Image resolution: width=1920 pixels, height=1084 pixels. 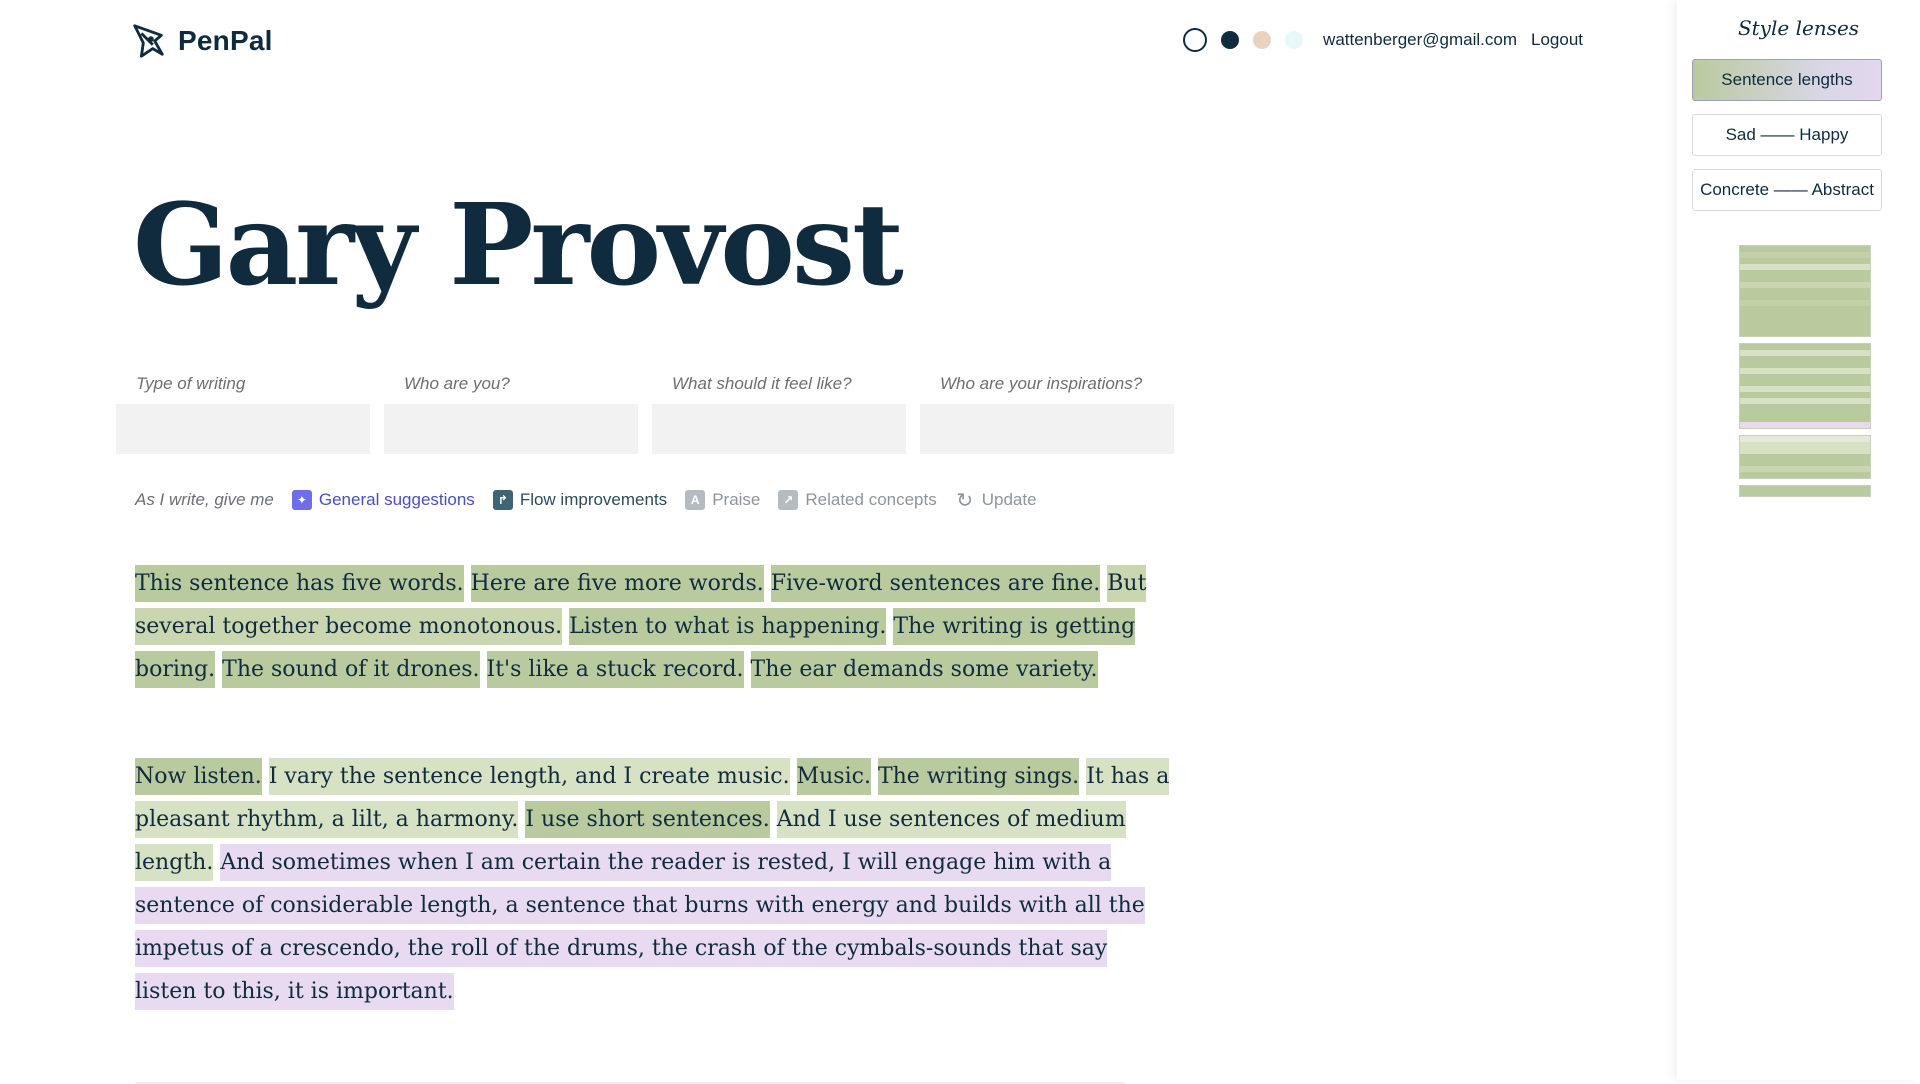 I want to click on field-label: What should it feel like?, so click(x=762, y=383).